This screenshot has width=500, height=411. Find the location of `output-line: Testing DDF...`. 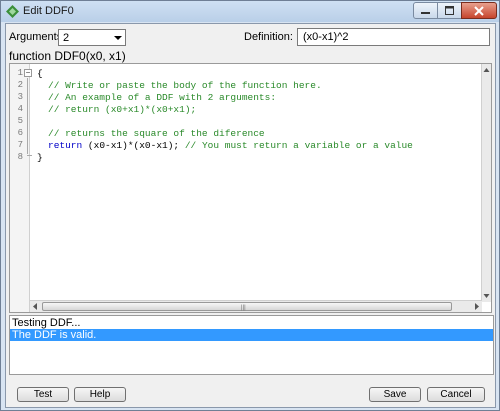

output-line: Testing DDF... is located at coordinates (46, 323).